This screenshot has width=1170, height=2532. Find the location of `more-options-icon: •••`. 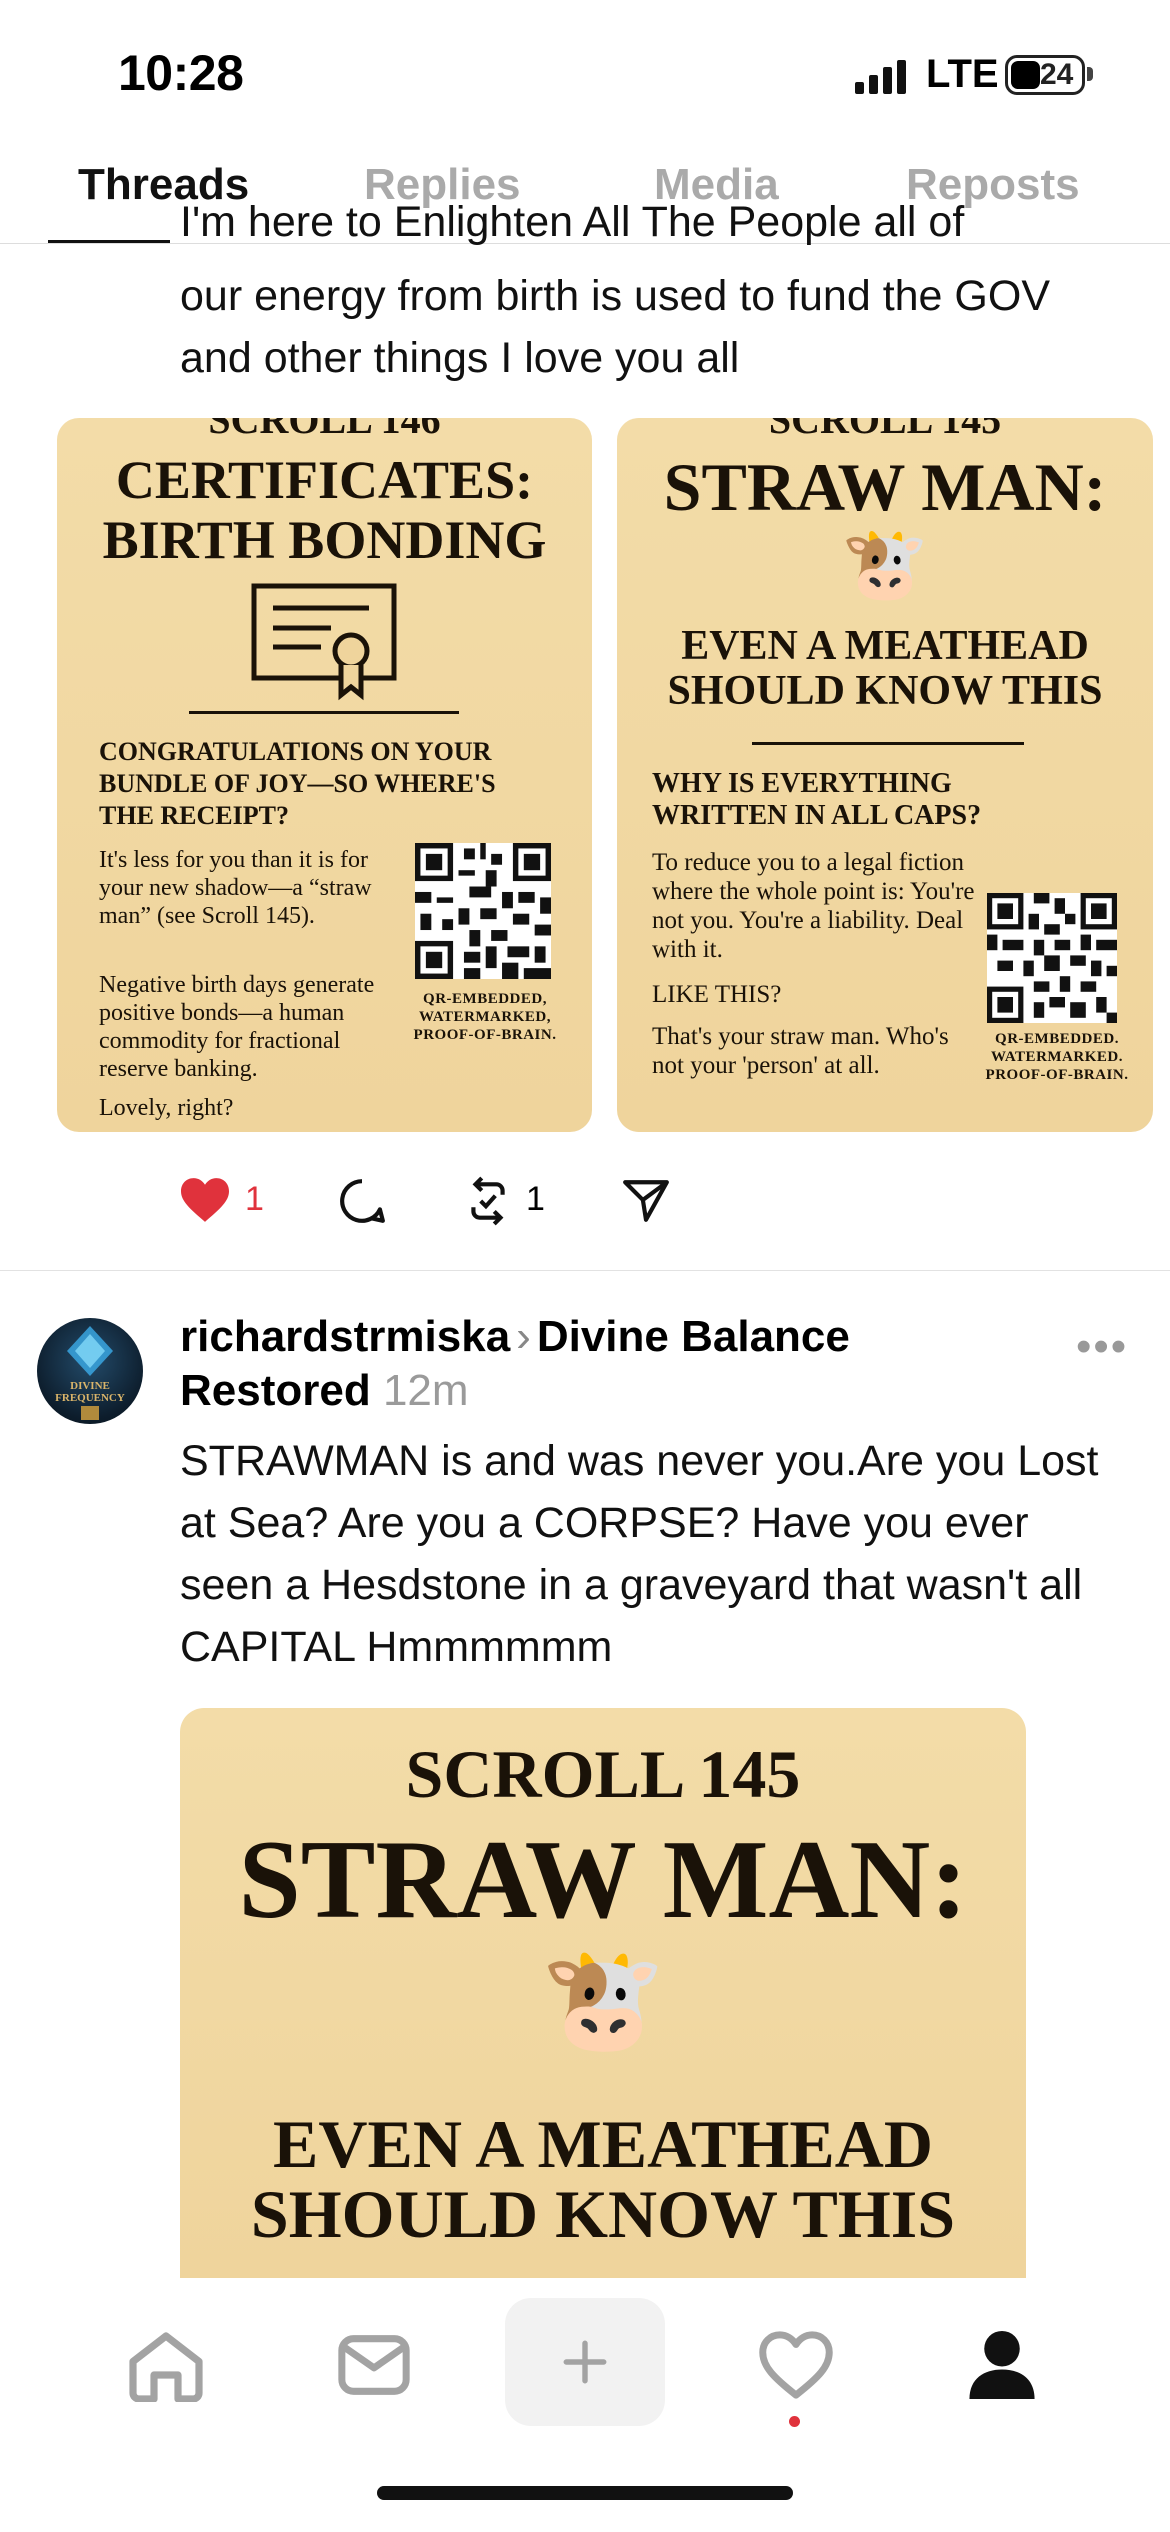

more-options-icon: ••• is located at coordinates (1102, 1347).